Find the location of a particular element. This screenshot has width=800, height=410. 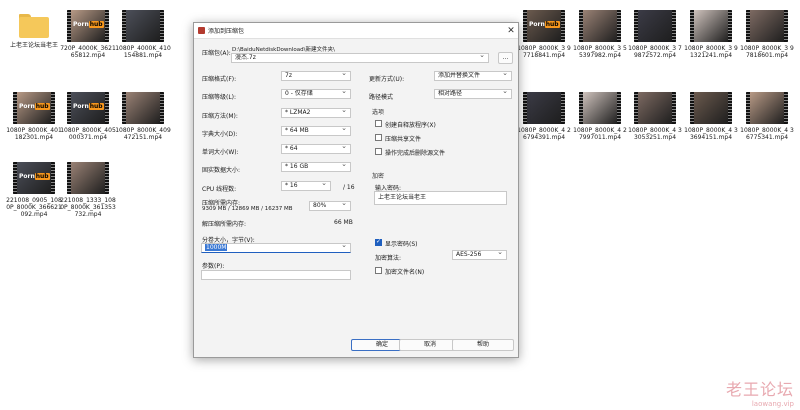

video-file: 1080P_8000K_4 33694151.mp4 is located at coordinates (711, 116).